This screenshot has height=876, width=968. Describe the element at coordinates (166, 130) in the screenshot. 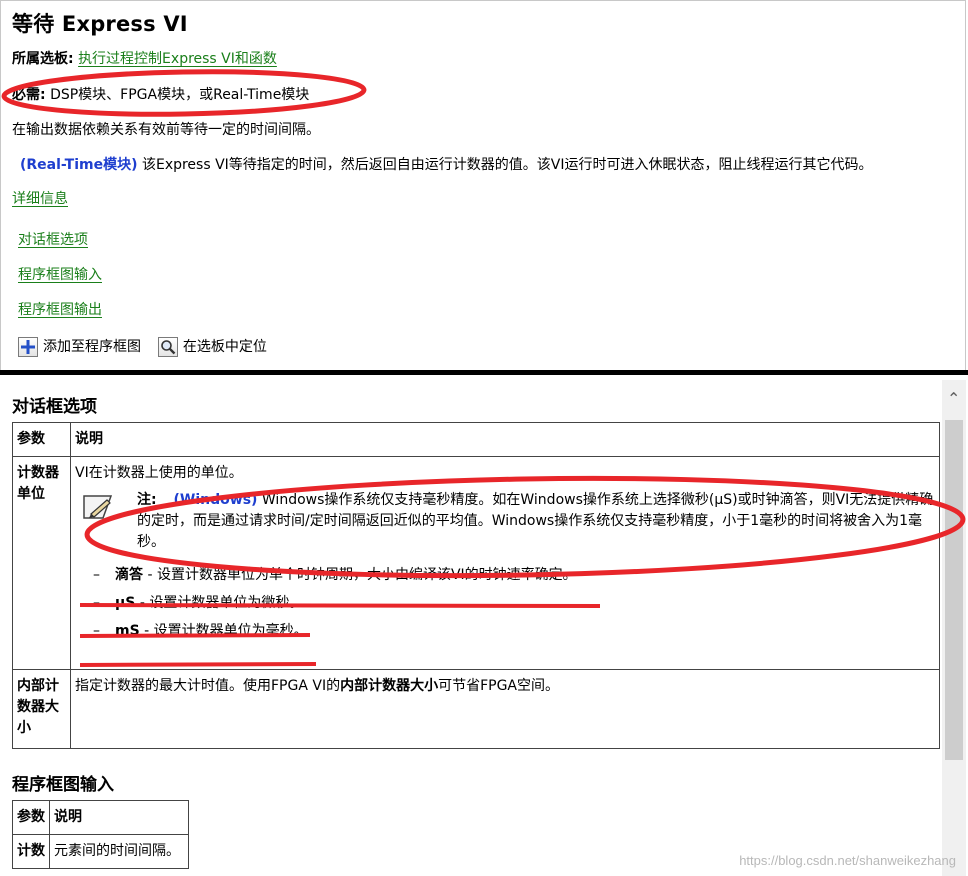

I see `description: 在输出数据依赖关系有效前等待一定的时间间隔。` at that location.